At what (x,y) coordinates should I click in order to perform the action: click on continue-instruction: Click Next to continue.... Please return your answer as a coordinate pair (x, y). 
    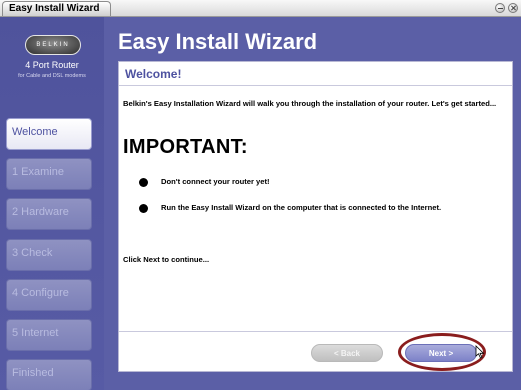
    Looking at the image, I should click on (166, 259).